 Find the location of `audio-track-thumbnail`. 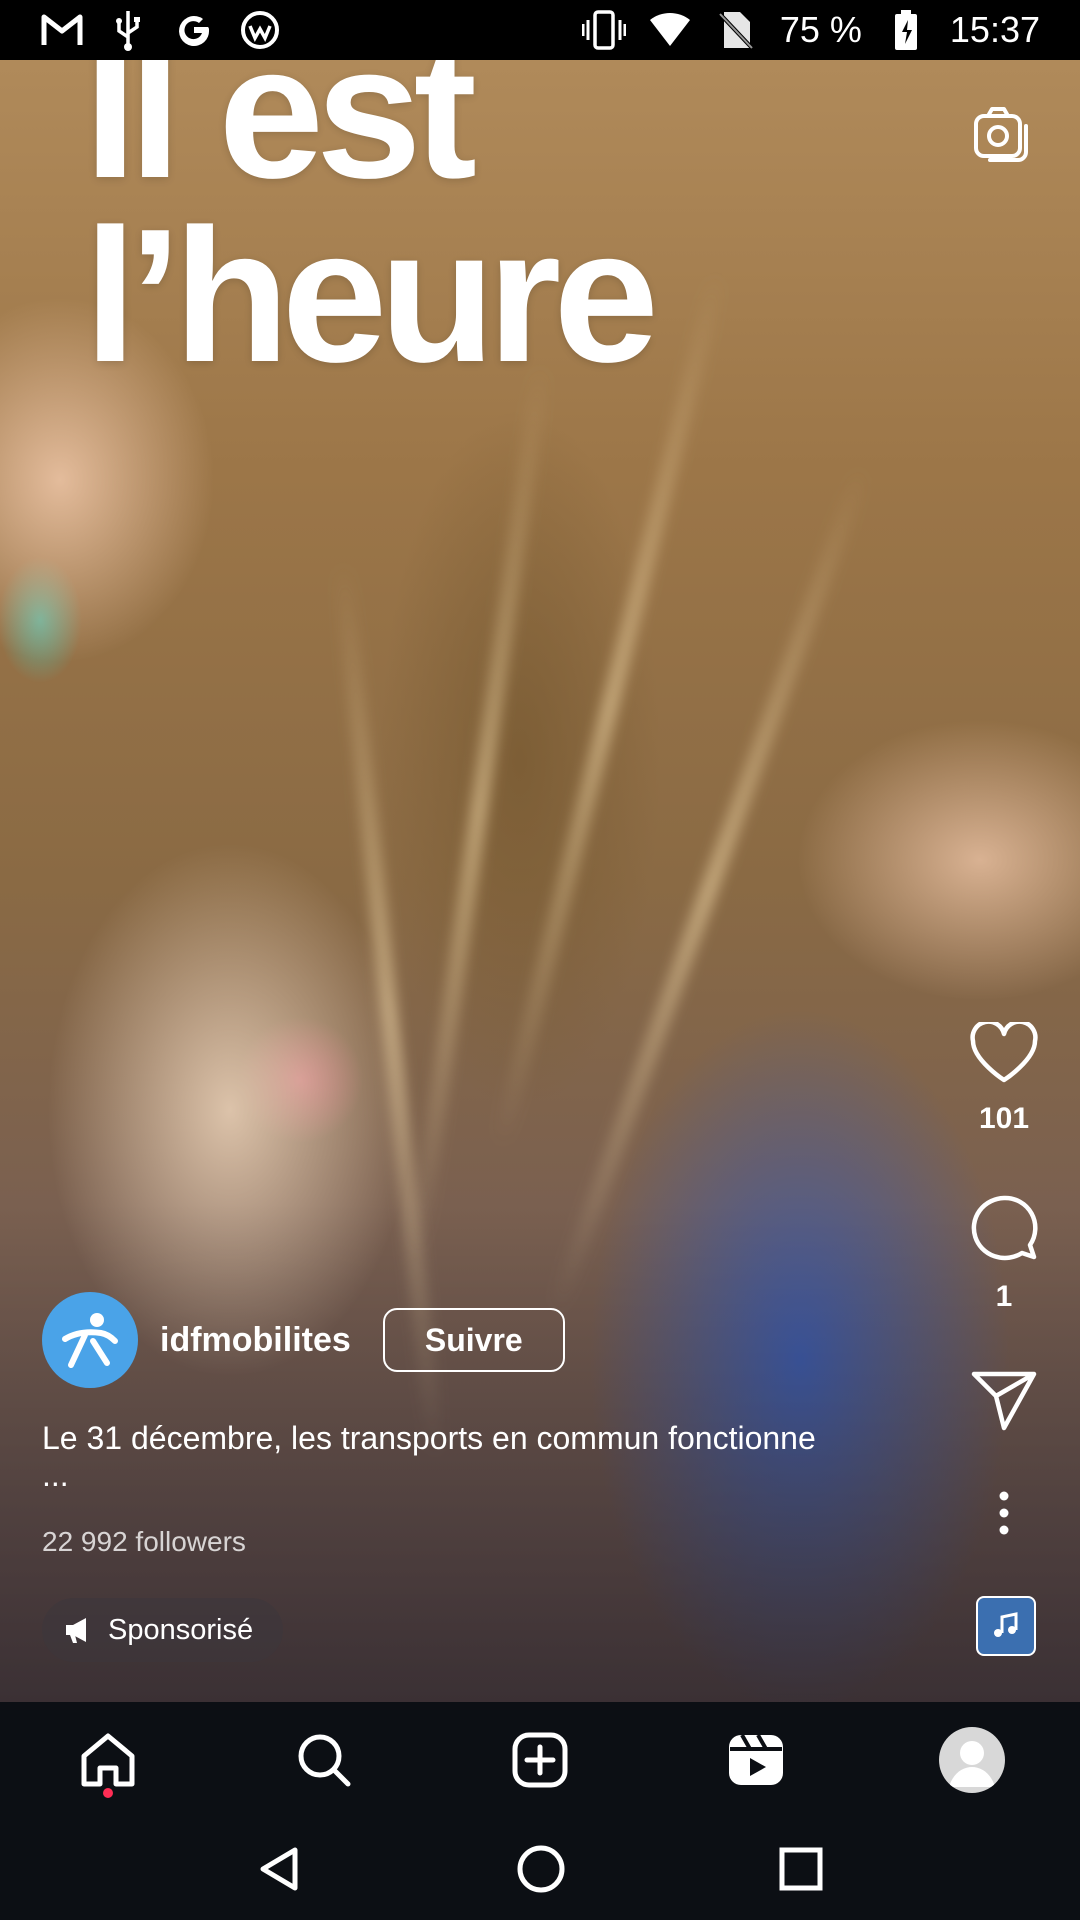

audio-track-thumbnail is located at coordinates (1006, 1626).